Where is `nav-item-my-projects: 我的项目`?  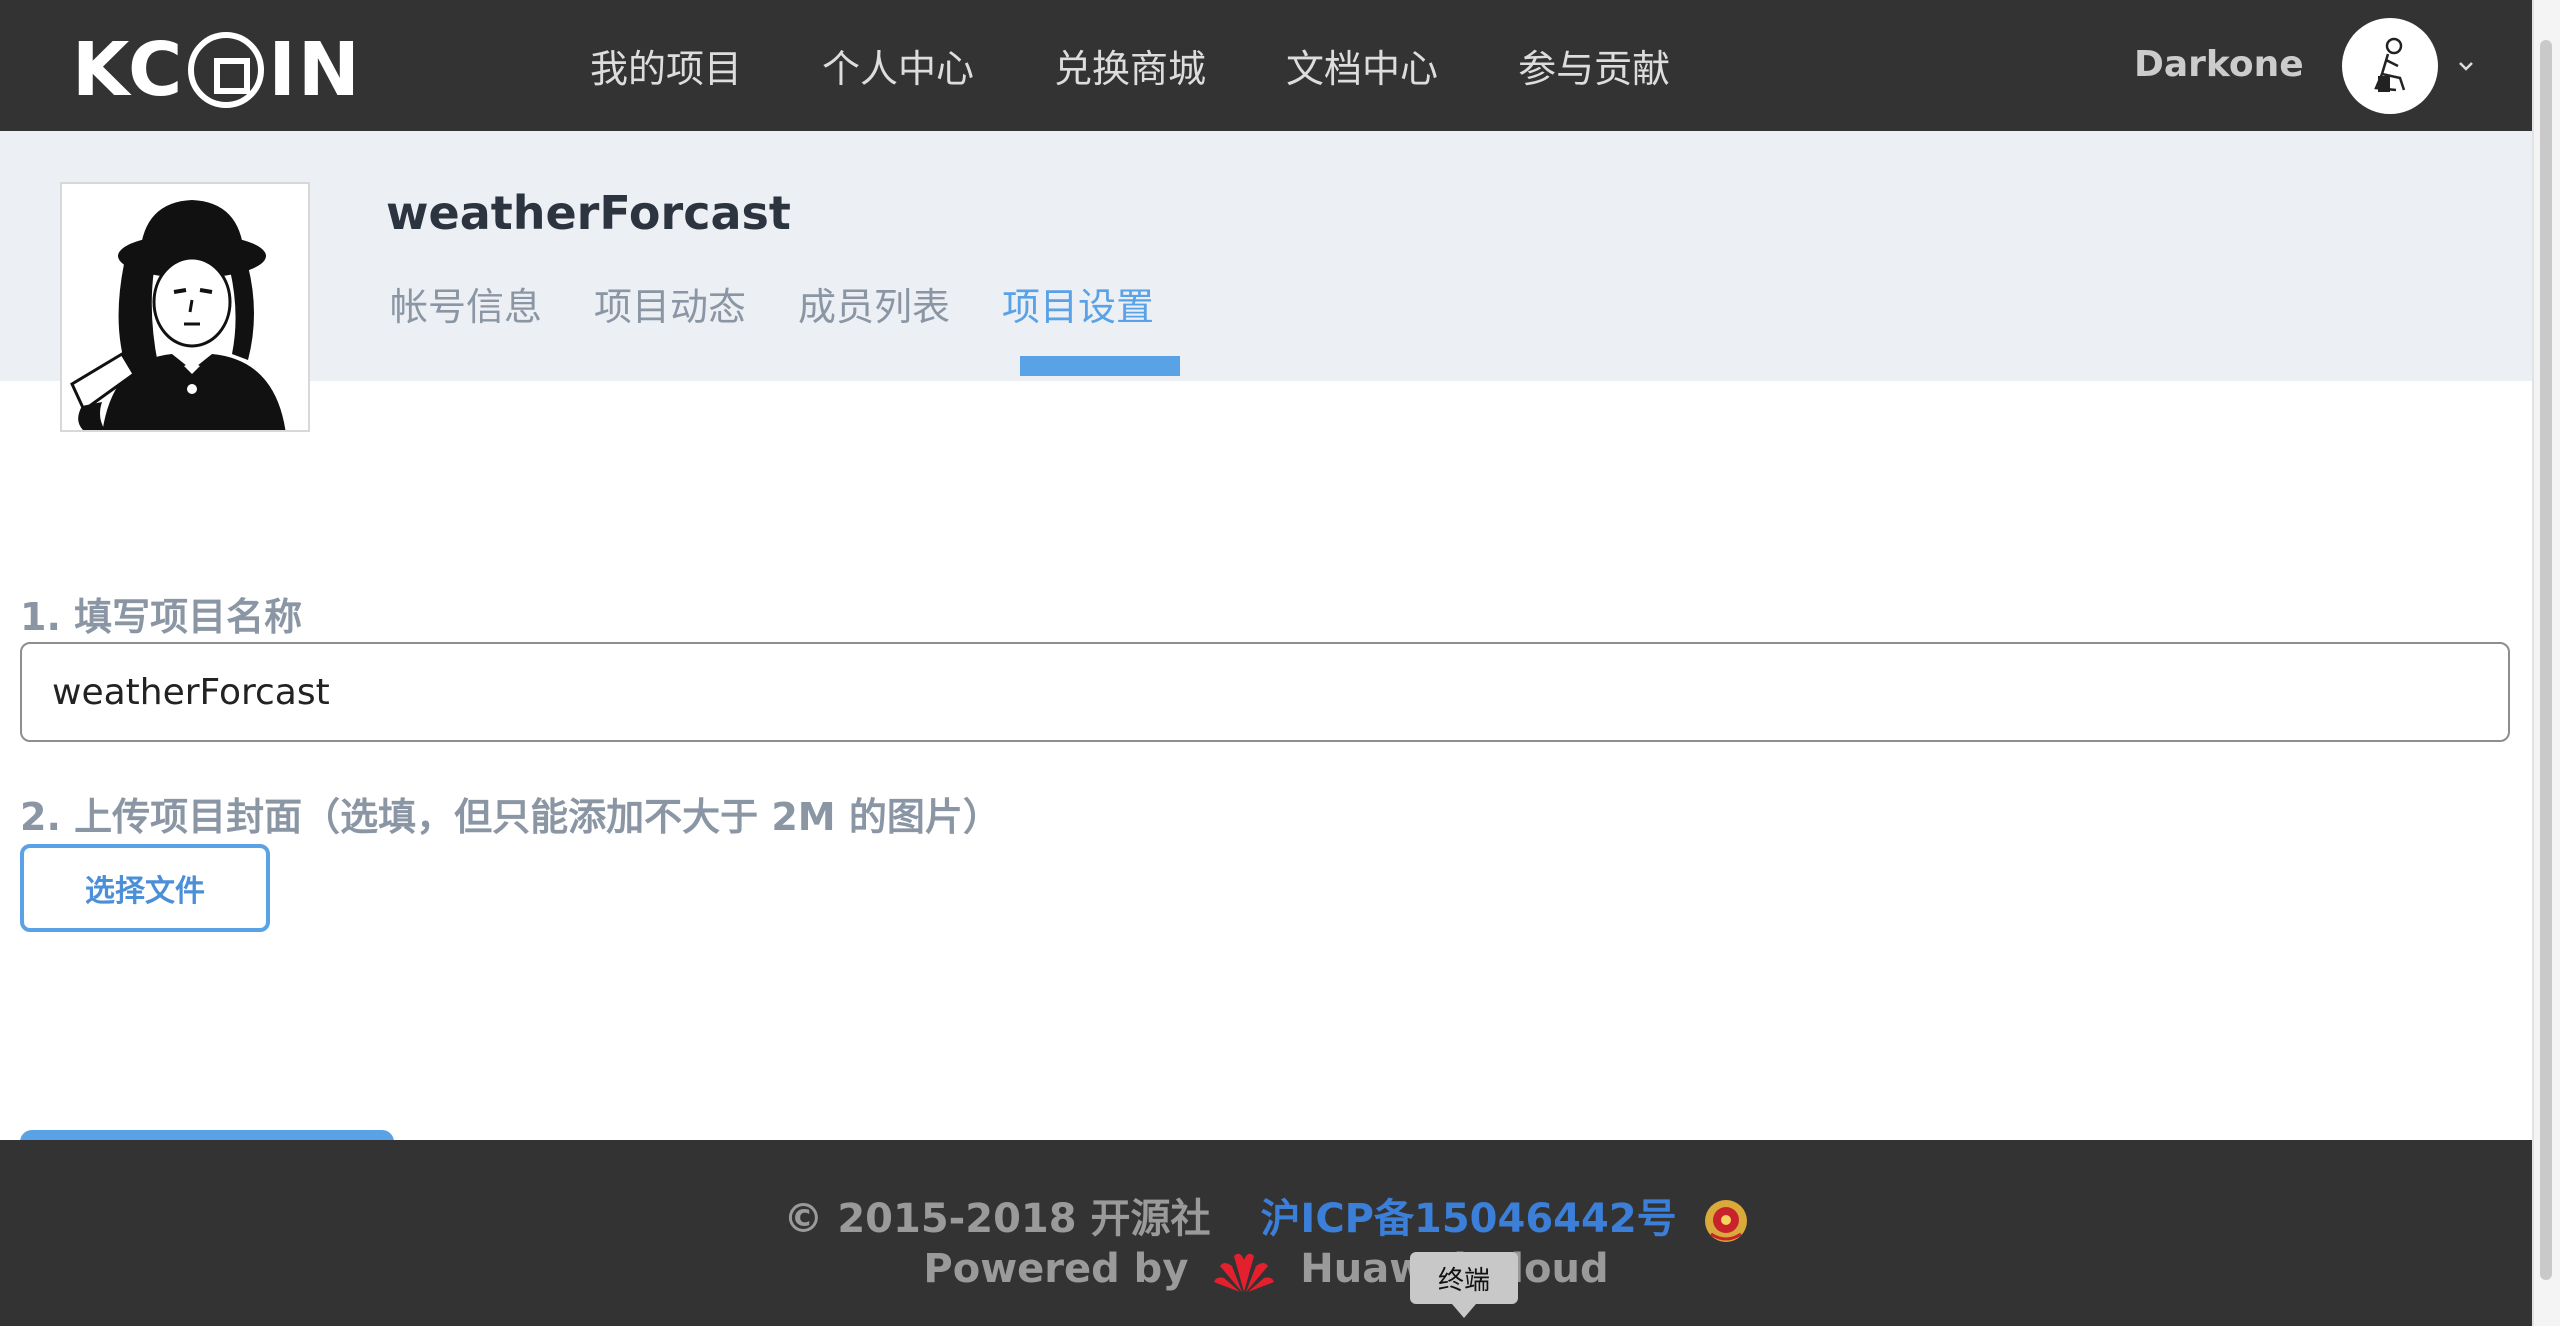 nav-item-my-projects: 我的项目 is located at coordinates (666, 65).